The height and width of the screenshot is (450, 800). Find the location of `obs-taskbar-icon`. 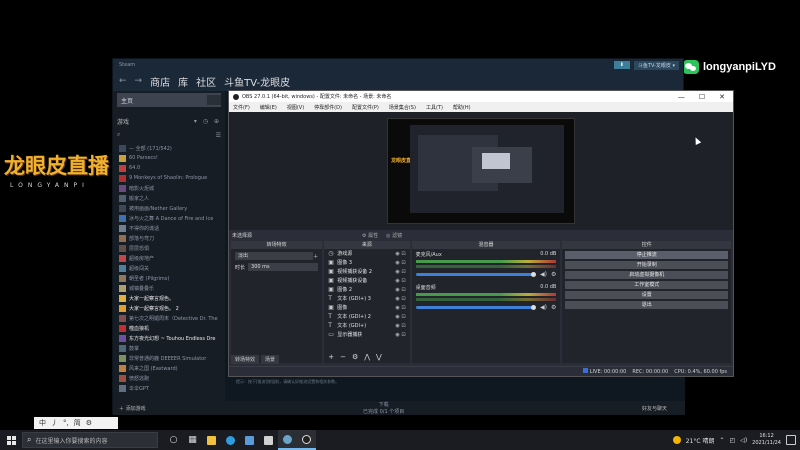

obs-taskbar-icon is located at coordinates (306, 440).